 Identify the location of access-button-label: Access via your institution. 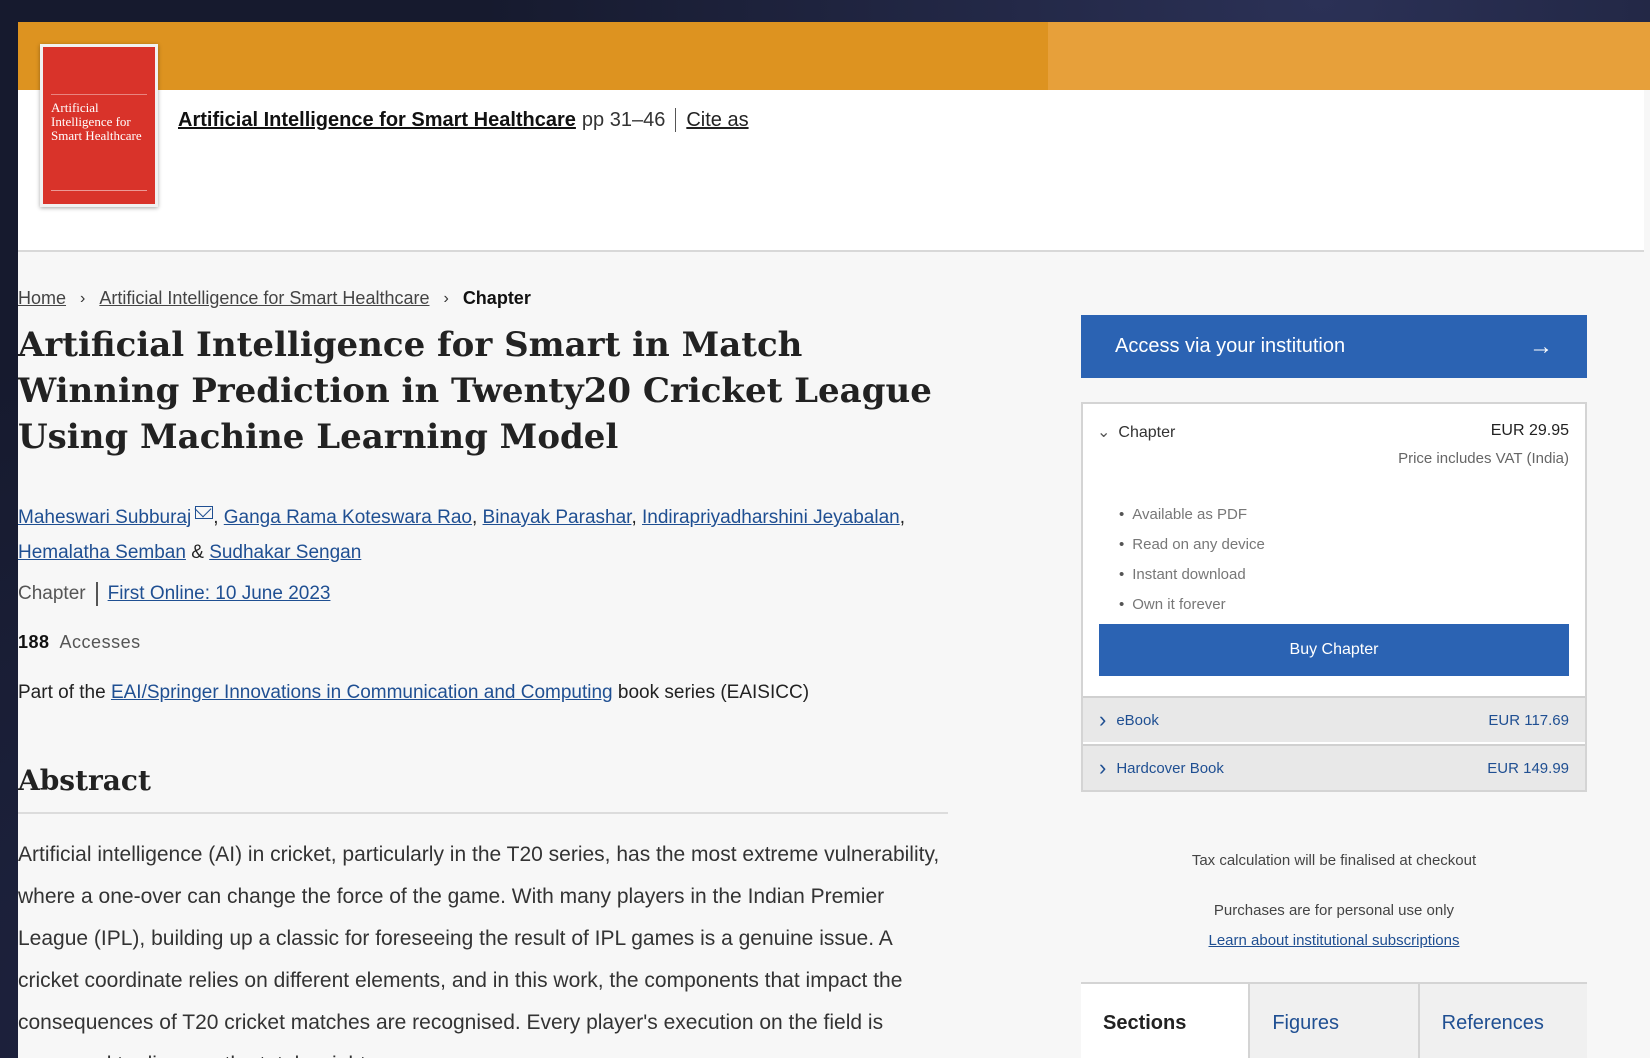
(1230, 346).